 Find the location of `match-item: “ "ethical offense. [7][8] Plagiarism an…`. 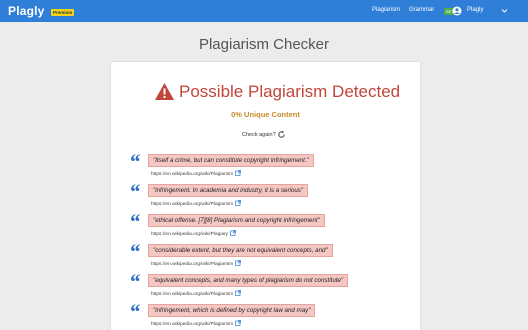

match-item: “ "ethical offense. [7][8] Plagiarism an… is located at coordinates (274, 226).